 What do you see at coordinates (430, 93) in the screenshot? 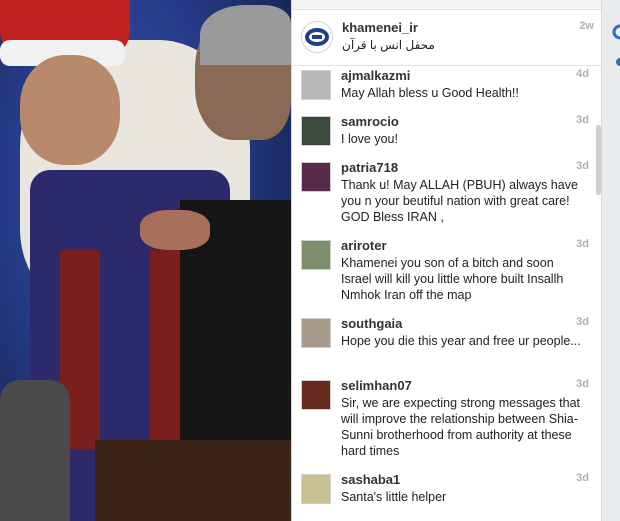
I see `comment-text: May Allah bless u Good Health!!` at bounding box center [430, 93].